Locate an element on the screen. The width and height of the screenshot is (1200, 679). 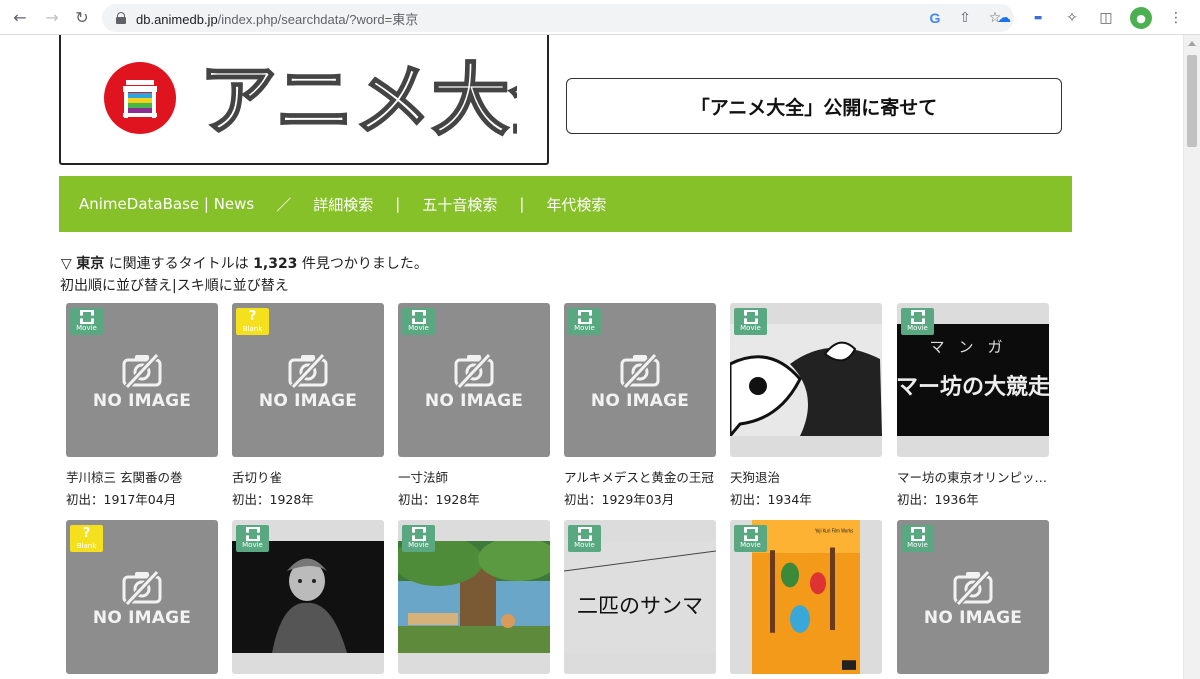
result-title: 天狗退治 is located at coordinates (806, 476).